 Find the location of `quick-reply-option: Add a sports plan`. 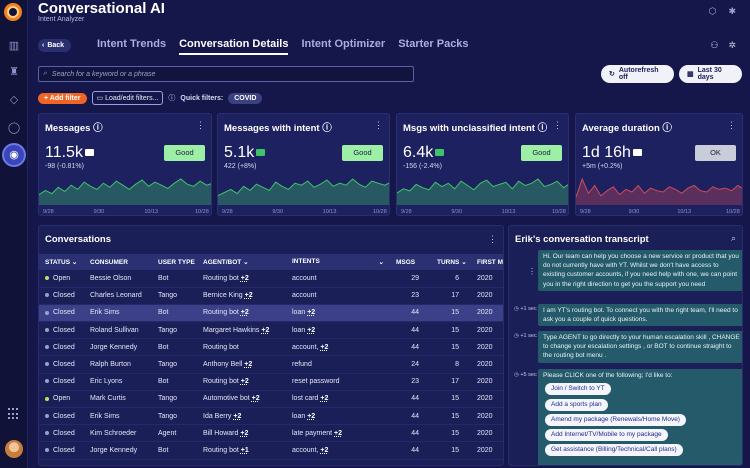

quick-reply-option: Add a sports plan is located at coordinates (576, 405).